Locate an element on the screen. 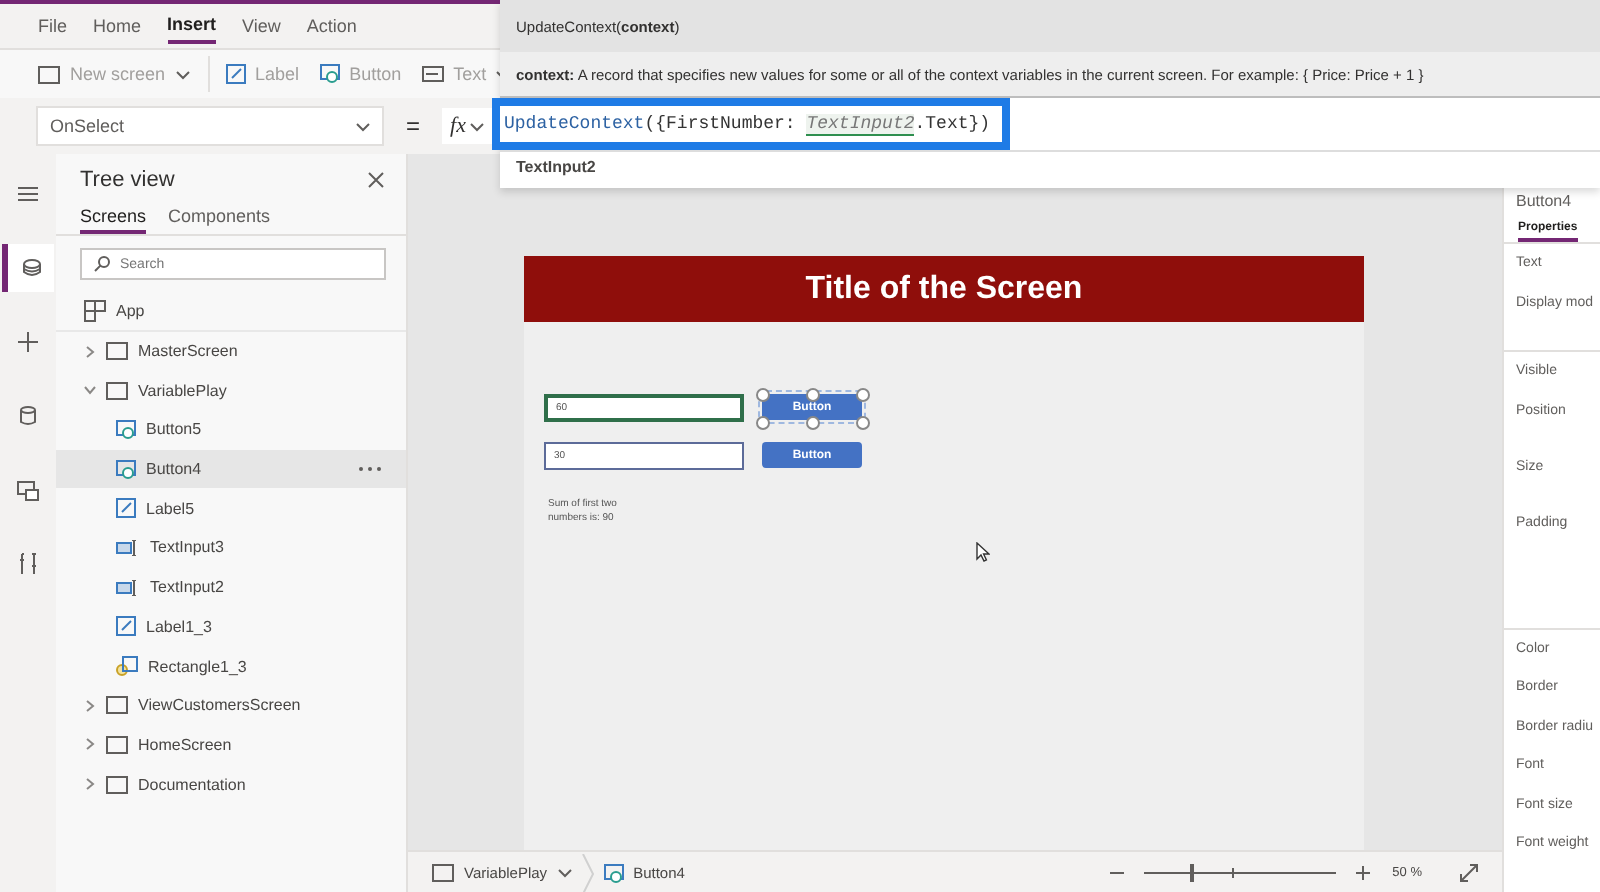 This screenshot has width=1600, height=892. rail-button is located at coordinates (28, 268).